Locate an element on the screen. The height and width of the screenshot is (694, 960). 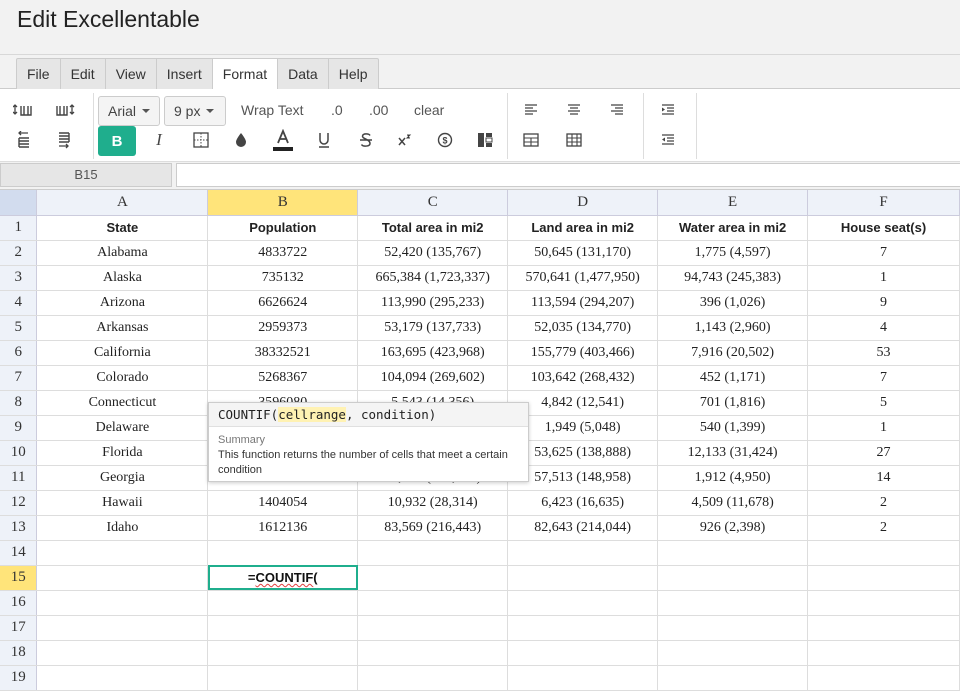
row-header: 19 is located at coordinates (19, 678).